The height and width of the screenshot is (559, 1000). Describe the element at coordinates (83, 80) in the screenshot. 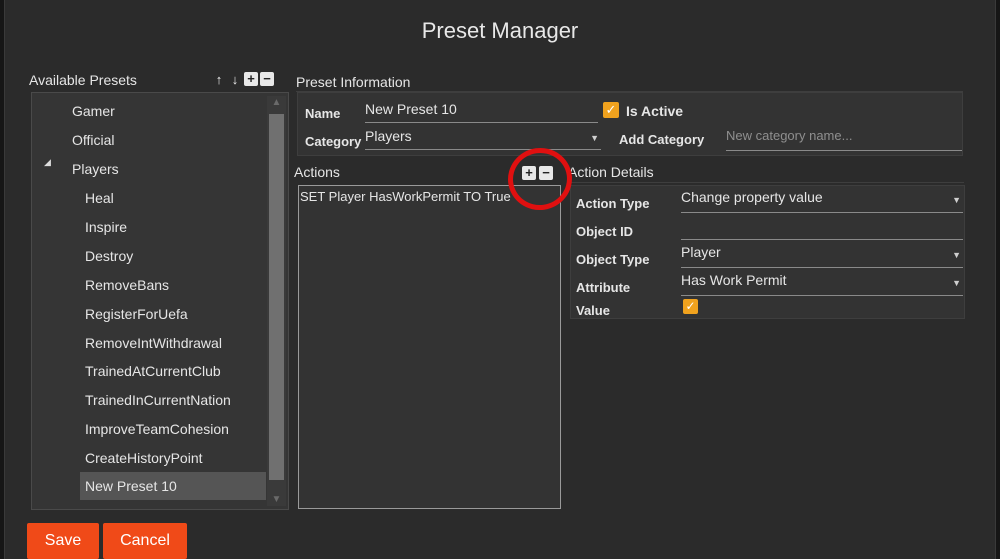

I see `available-presets-header: Available Presets` at that location.